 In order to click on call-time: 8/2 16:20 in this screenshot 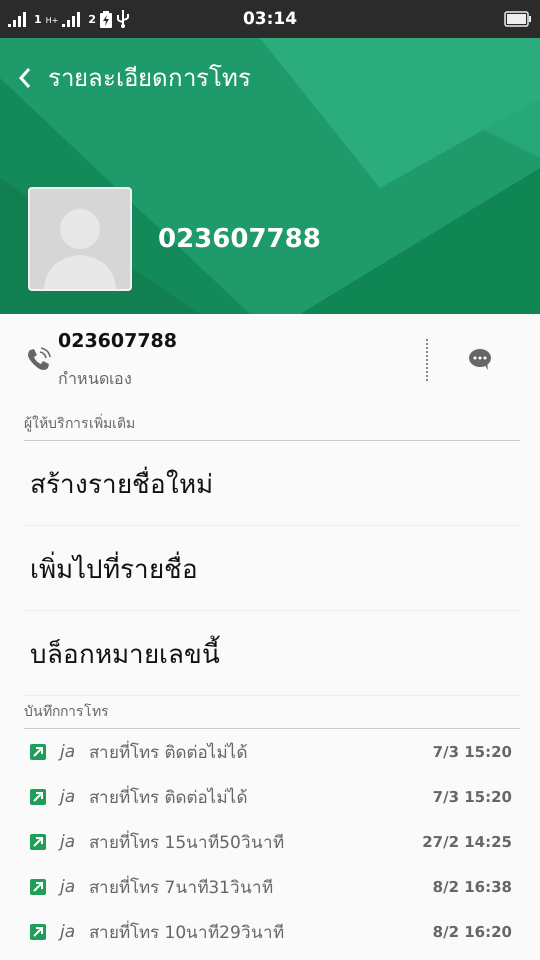, I will do `click(472, 931)`.